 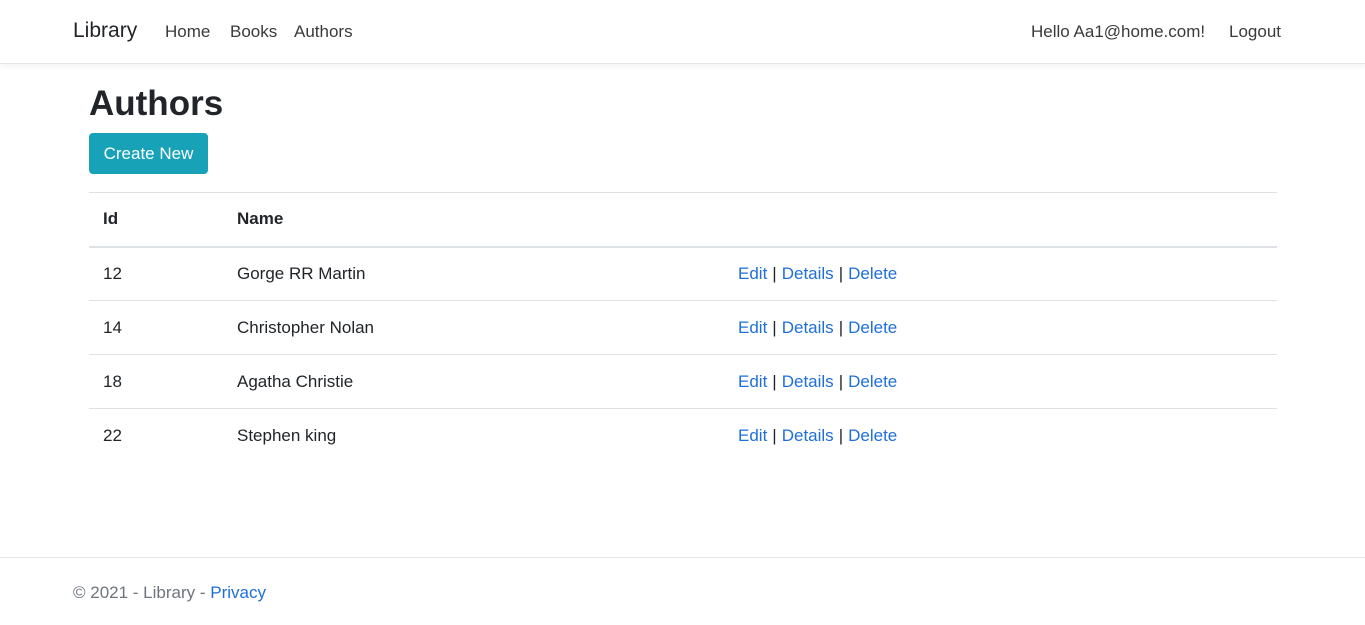 I want to click on header-name: Name, so click(x=473, y=220).